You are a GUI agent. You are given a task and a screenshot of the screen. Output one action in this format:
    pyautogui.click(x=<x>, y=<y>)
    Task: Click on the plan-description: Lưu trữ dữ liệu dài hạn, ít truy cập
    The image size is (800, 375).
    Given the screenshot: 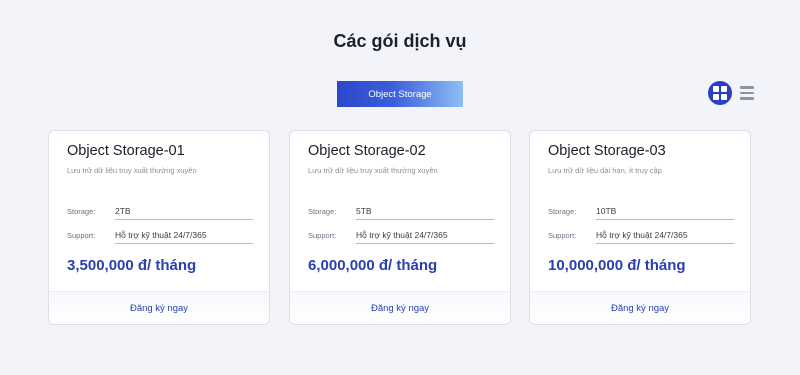 What is the action you would take?
    pyautogui.click(x=605, y=170)
    